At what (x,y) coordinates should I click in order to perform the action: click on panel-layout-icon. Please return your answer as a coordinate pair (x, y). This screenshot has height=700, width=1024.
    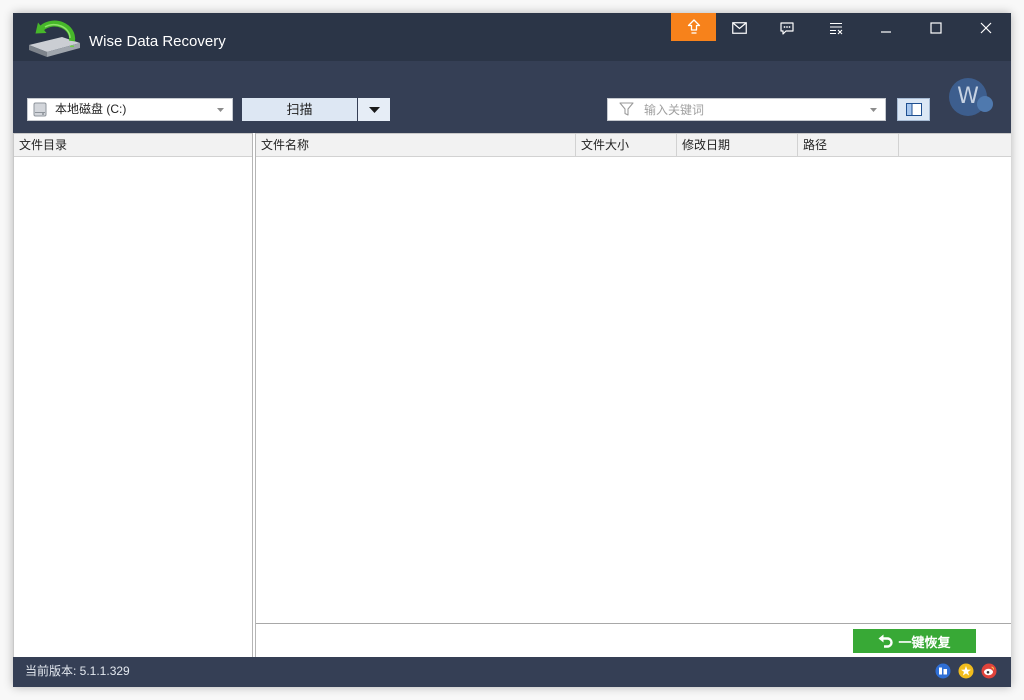
    Looking at the image, I should click on (913, 109).